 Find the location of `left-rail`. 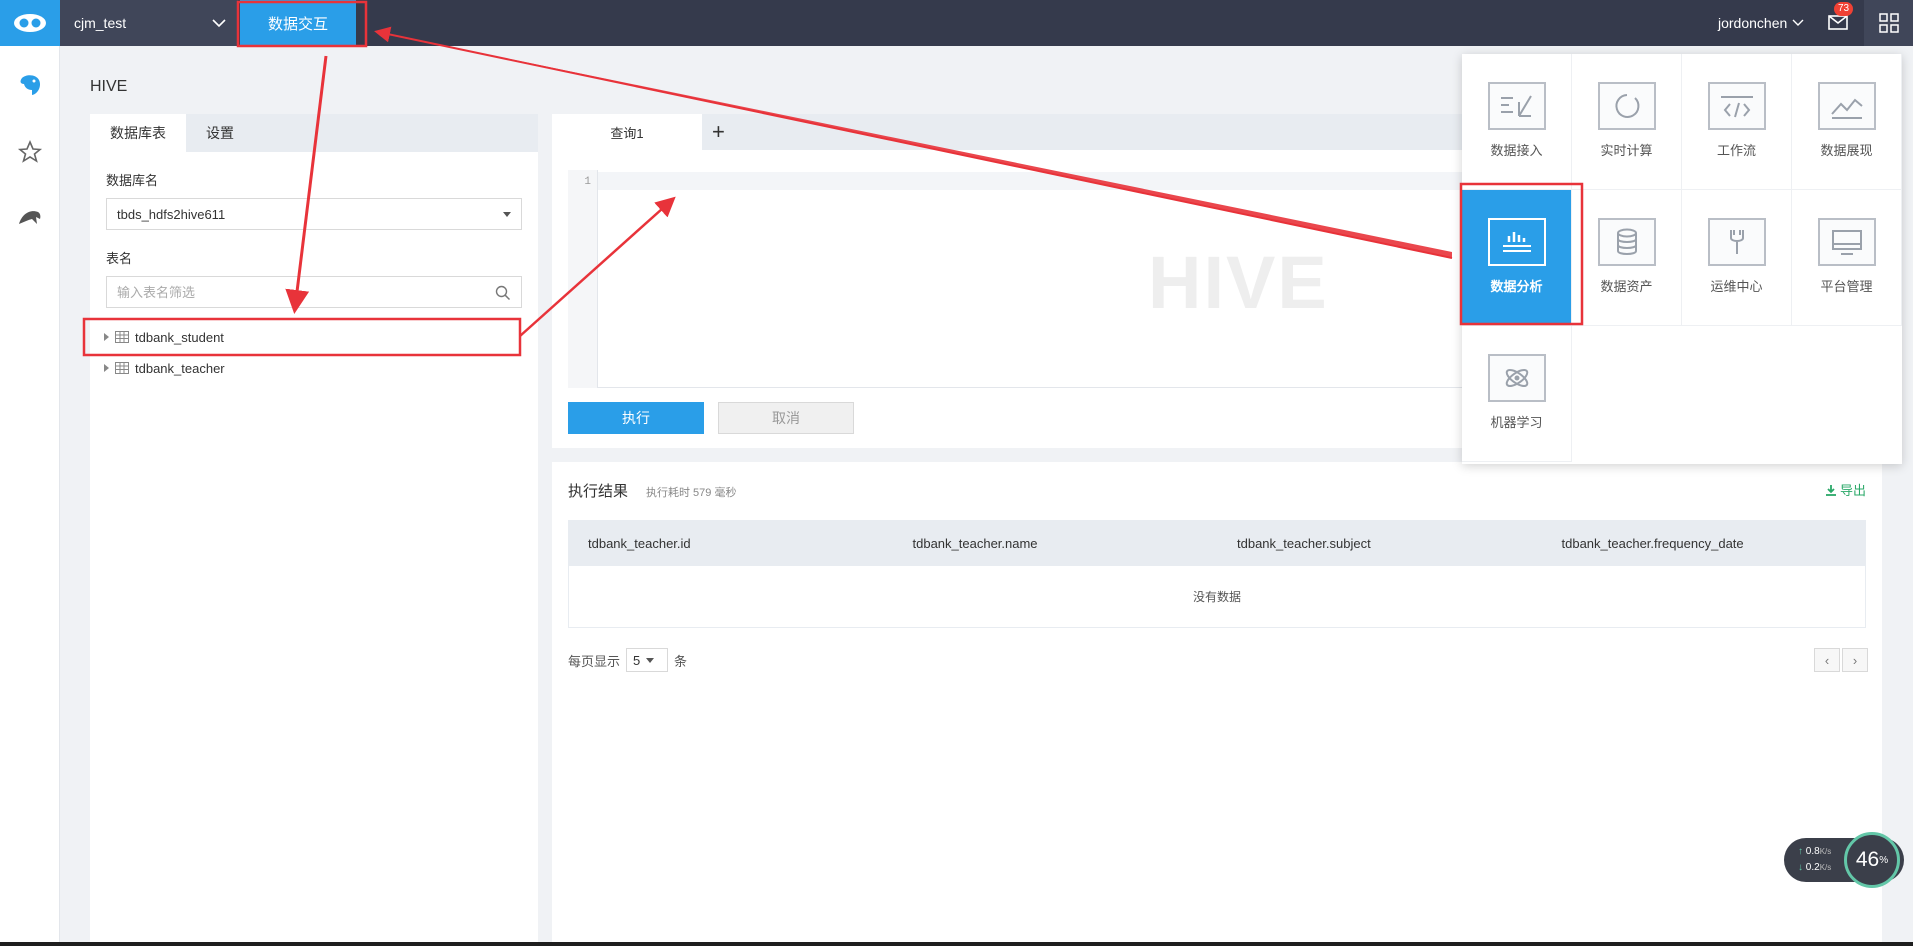

left-rail is located at coordinates (30, 496).